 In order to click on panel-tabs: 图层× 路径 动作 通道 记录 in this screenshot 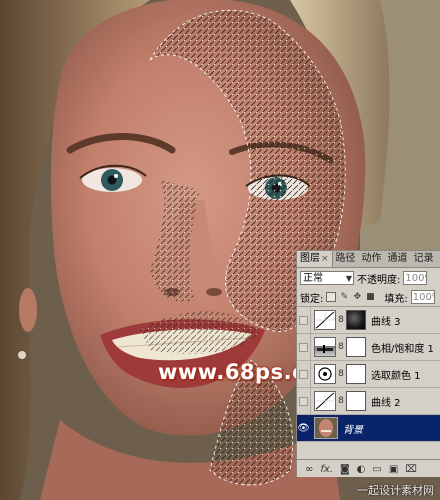, I will do `click(368, 259)`.